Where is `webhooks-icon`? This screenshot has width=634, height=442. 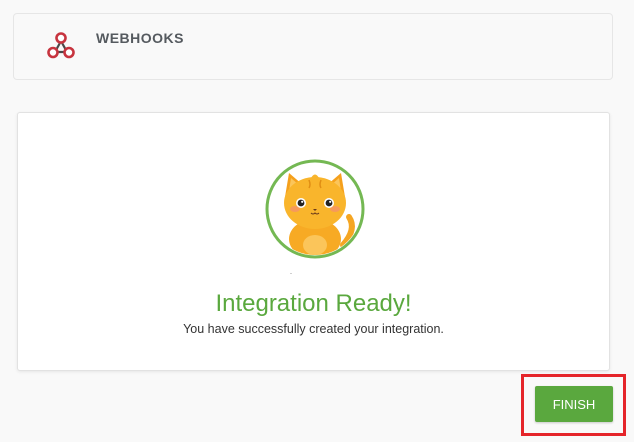 webhooks-icon is located at coordinates (61, 45).